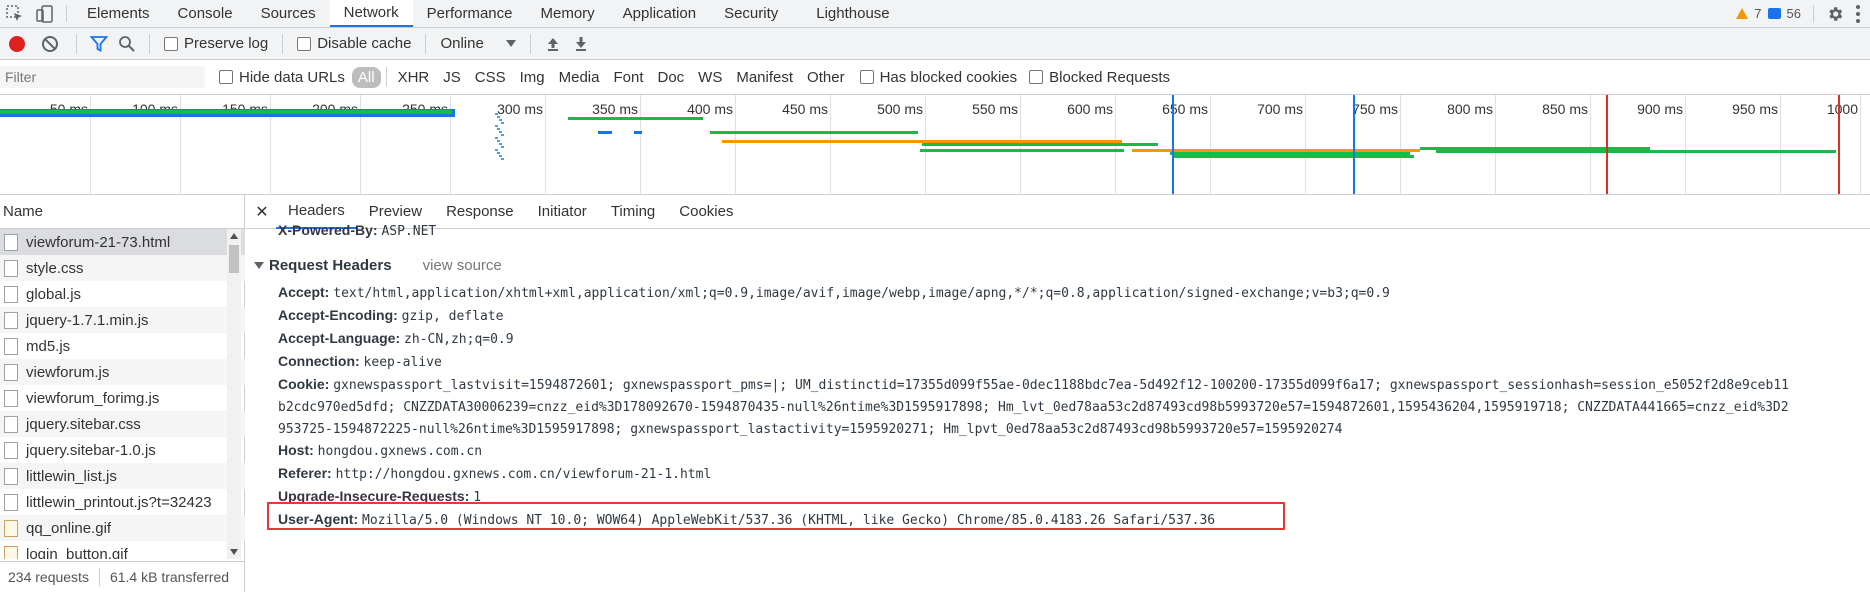  I want to click on type-filter-css: CSS, so click(490, 77).